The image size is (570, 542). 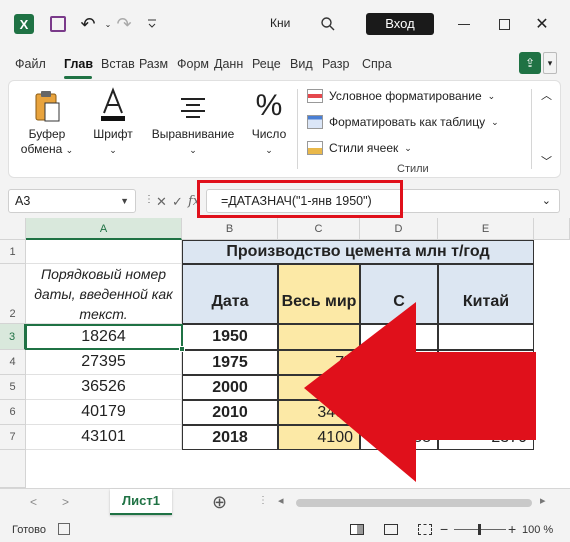 I want to click on ribbon-expand-icon: ﹀, so click(x=546, y=161).